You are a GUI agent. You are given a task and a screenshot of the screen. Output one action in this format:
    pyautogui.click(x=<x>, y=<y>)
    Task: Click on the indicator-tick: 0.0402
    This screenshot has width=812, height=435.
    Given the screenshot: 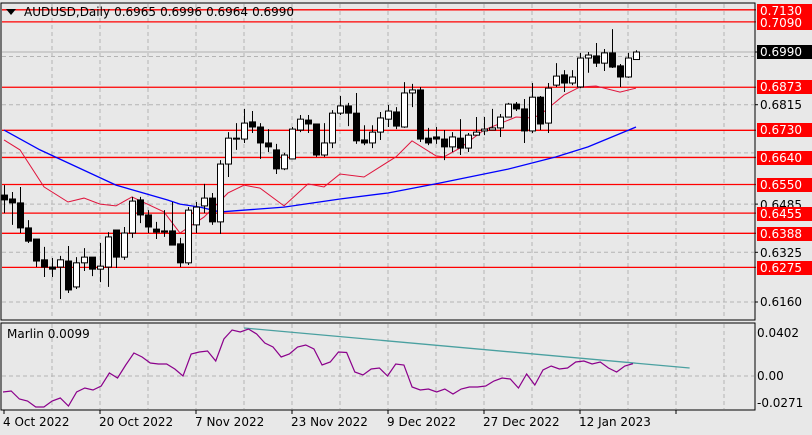 What is the action you would take?
    pyautogui.click(x=778, y=333)
    